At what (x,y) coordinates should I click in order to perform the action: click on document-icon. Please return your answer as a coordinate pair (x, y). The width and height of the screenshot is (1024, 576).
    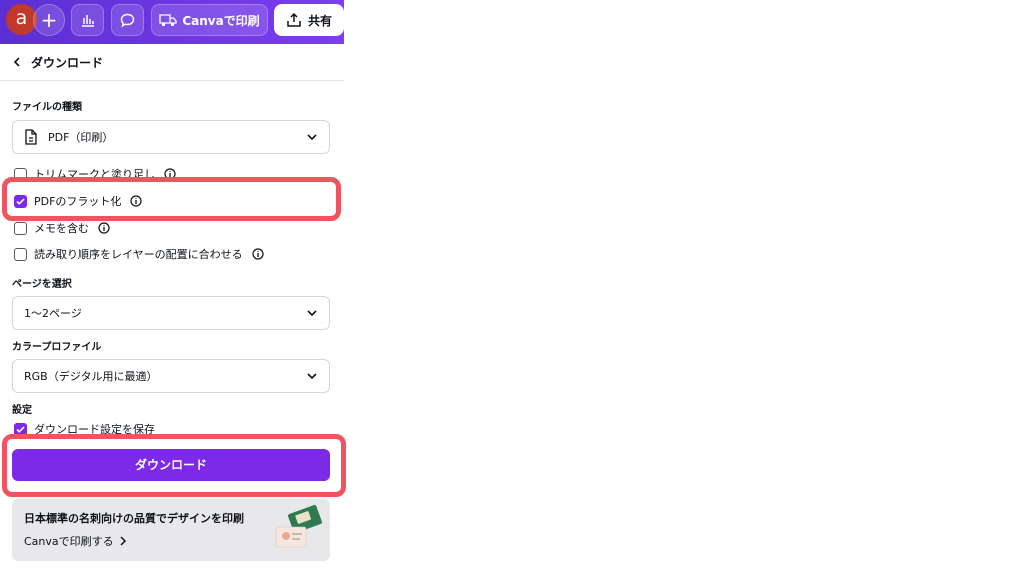
    Looking at the image, I should click on (31, 137).